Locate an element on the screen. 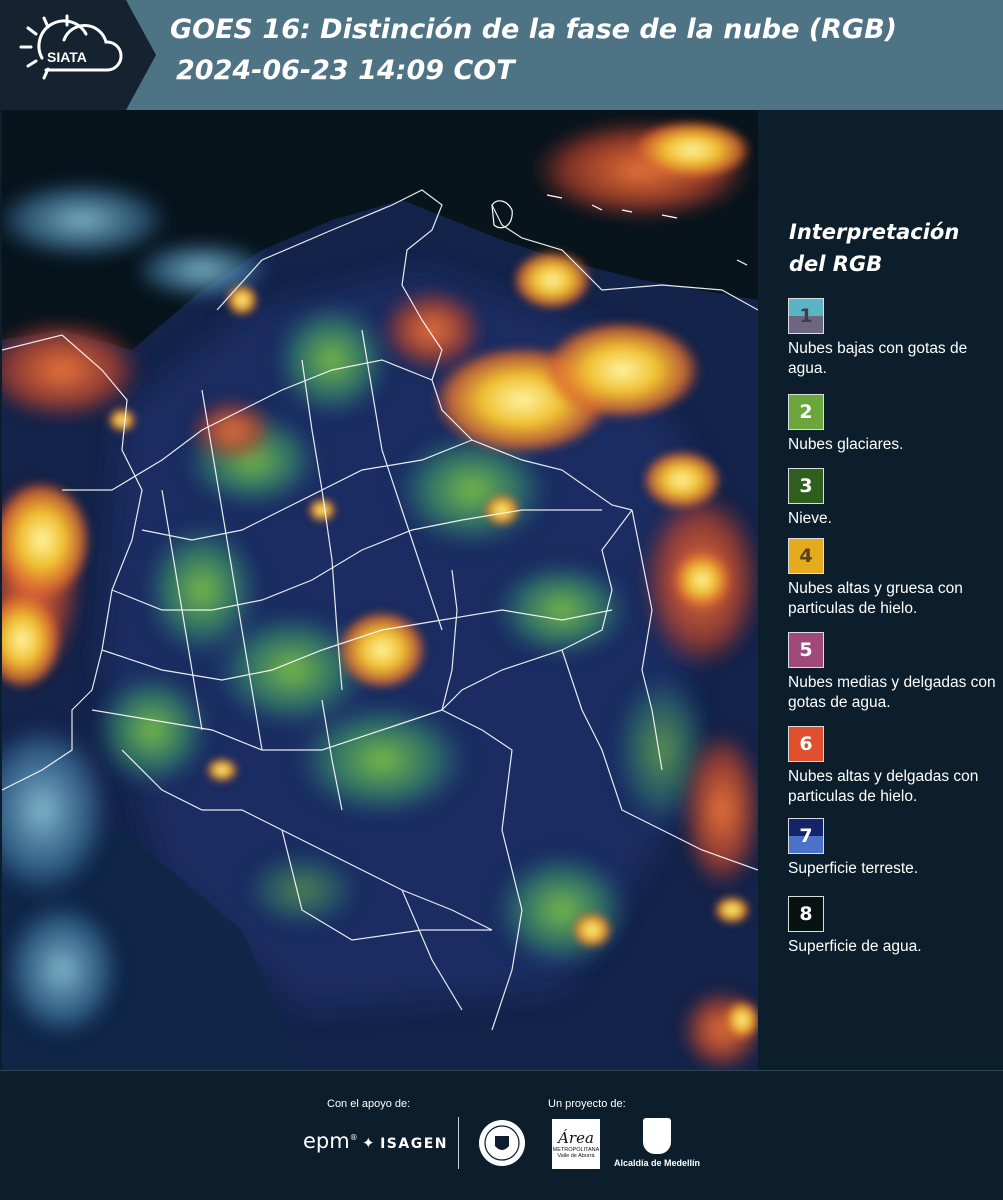  legend-item-1: 1 Nubes bajas con gotas de agua. is located at coordinates (894, 338).